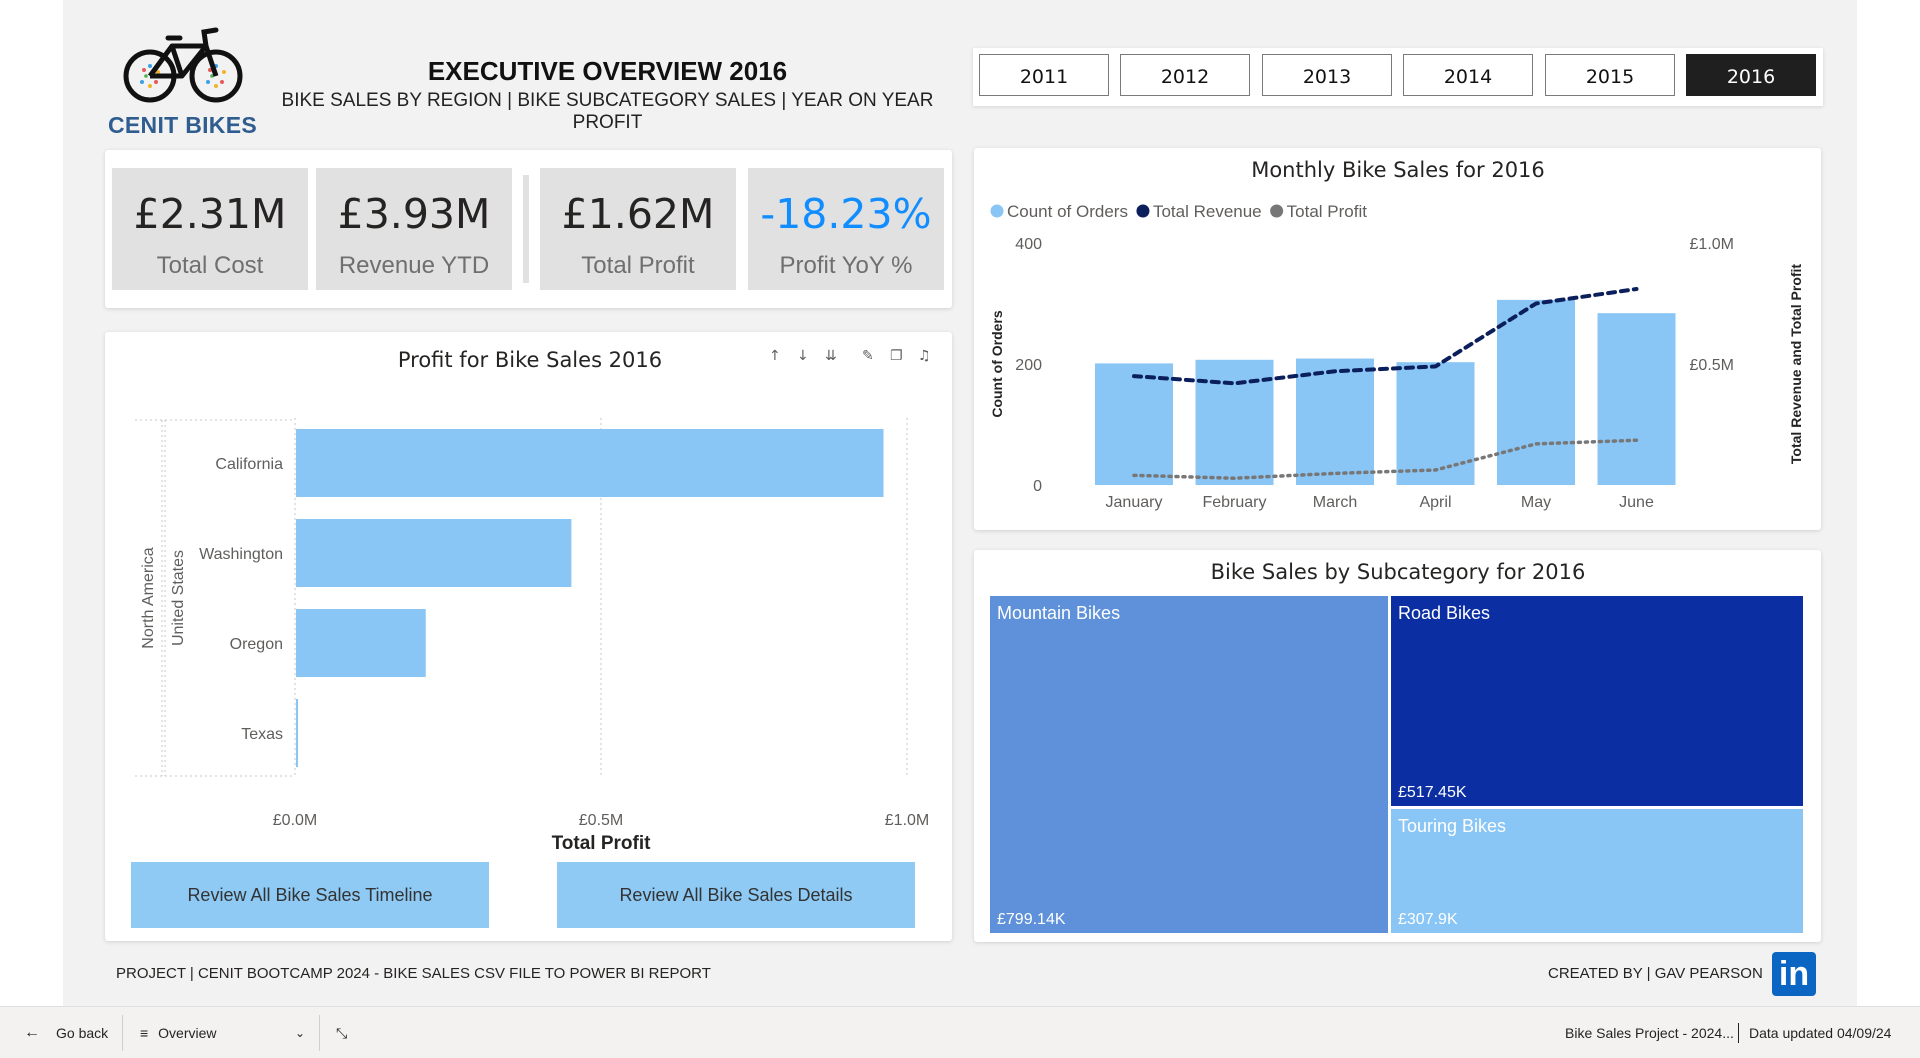  What do you see at coordinates (183, 65) in the screenshot?
I see `bike-logo-icon` at bounding box center [183, 65].